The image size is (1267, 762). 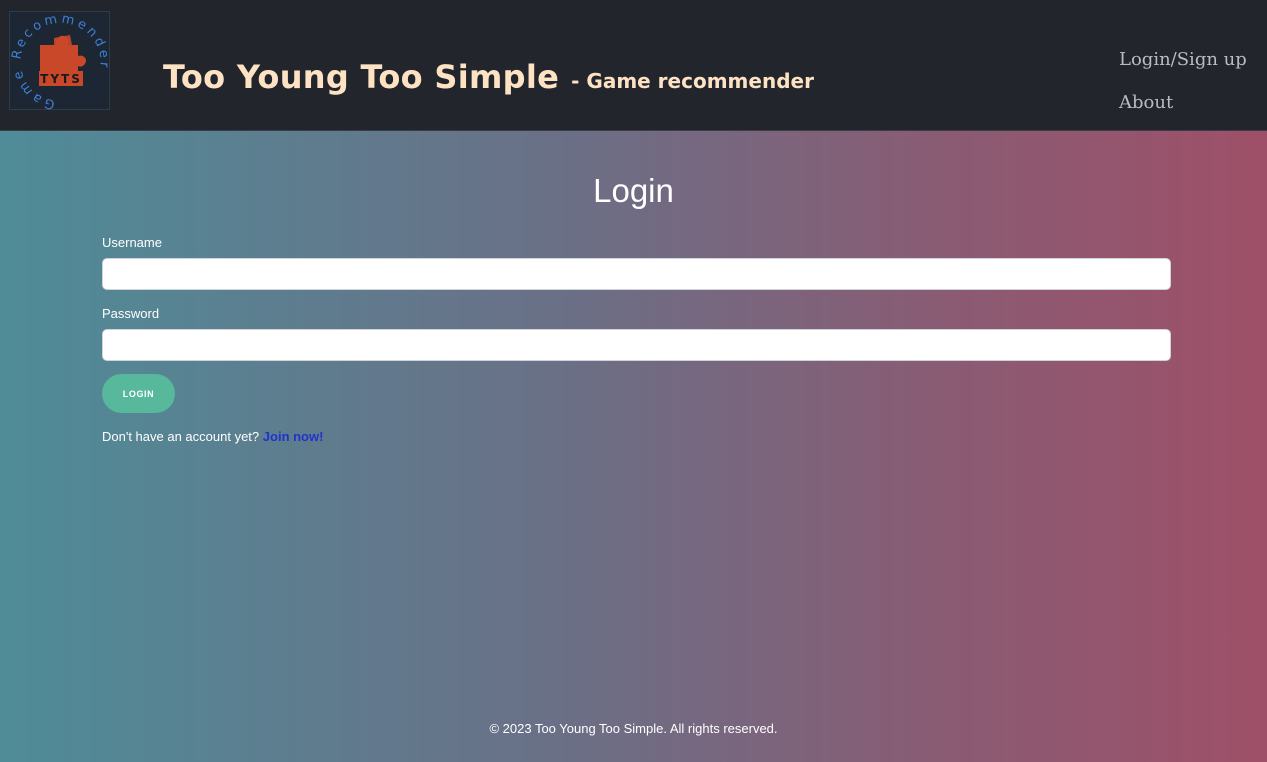 What do you see at coordinates (293, 436) in the screenshot?
I see `join-now-link: Join now!` at bounding box center [293, 436].